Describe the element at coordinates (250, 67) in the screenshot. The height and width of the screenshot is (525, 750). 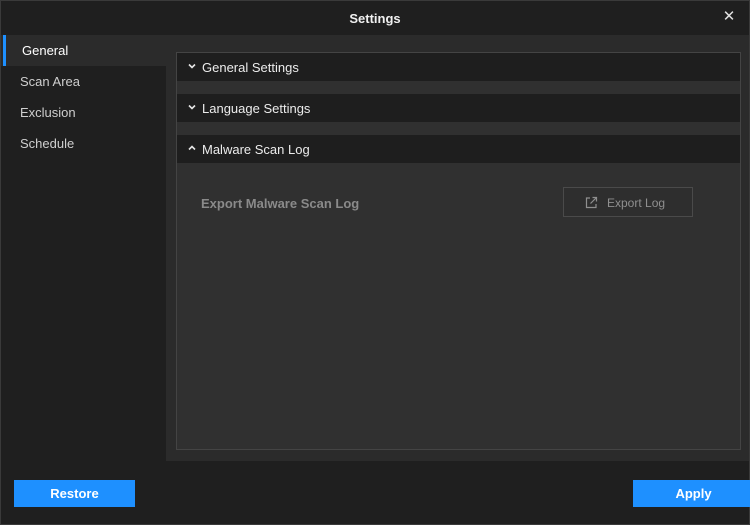
I see `section-label: General Settings` at that location.